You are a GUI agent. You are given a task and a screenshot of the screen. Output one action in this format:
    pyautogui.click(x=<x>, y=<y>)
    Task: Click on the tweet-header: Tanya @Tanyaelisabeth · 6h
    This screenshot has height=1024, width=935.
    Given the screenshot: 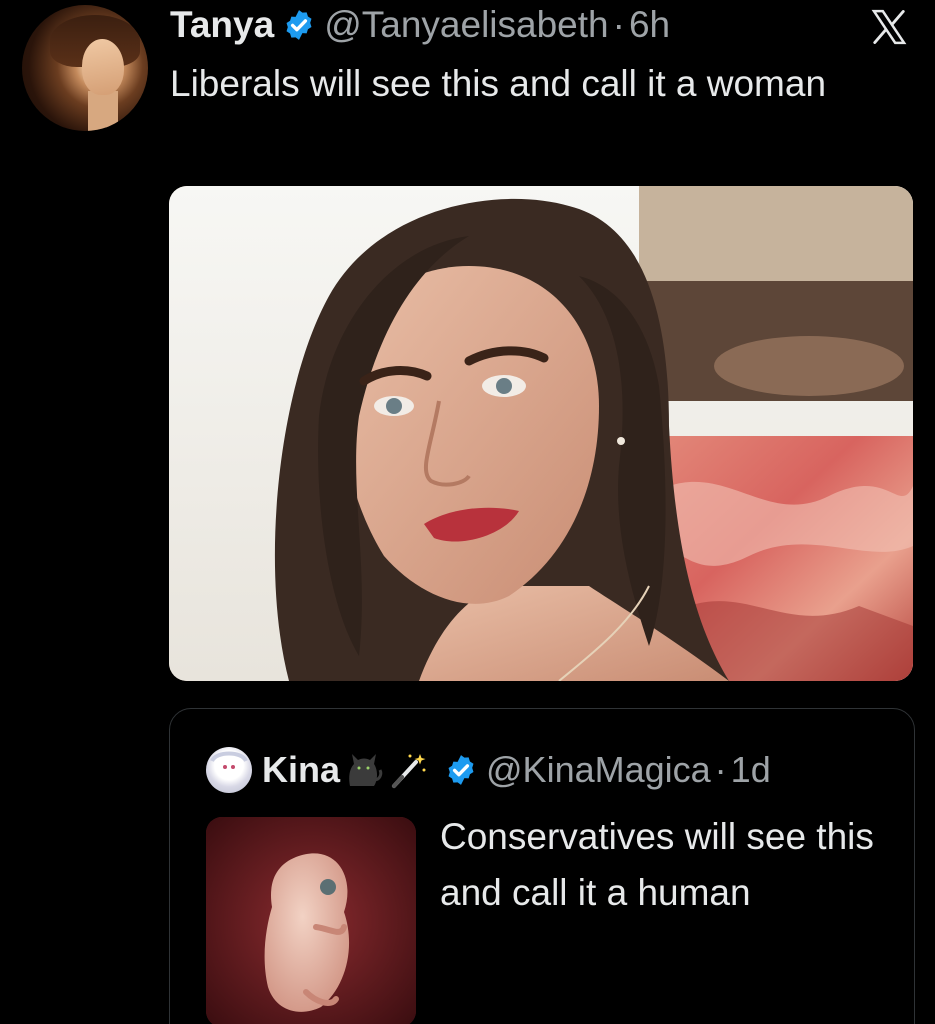 What is the action you would take?
    pyautogui.click(x=420, y=25)
    